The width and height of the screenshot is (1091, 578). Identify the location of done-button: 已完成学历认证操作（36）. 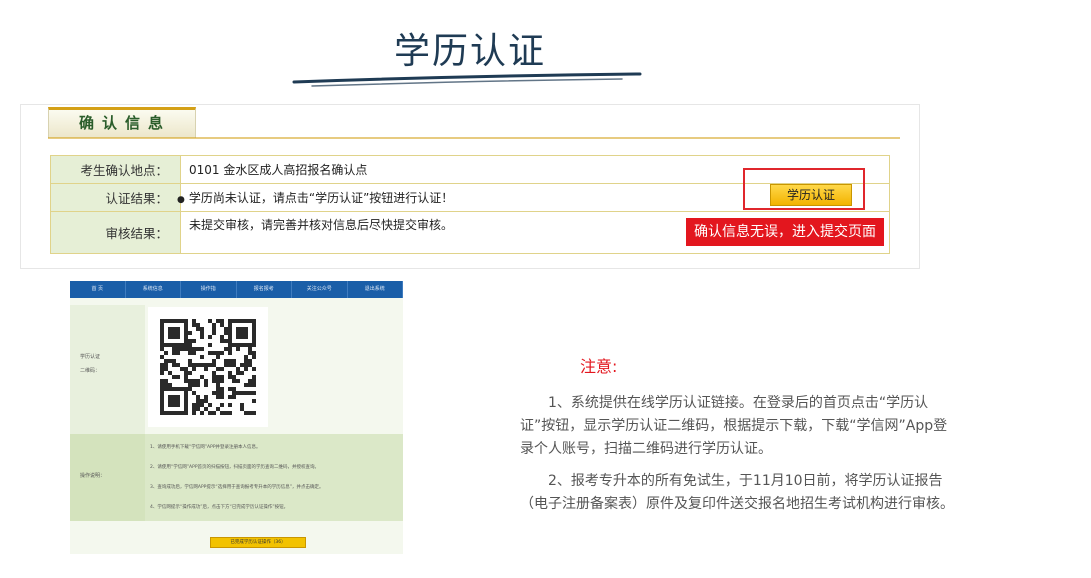
(258, 542).